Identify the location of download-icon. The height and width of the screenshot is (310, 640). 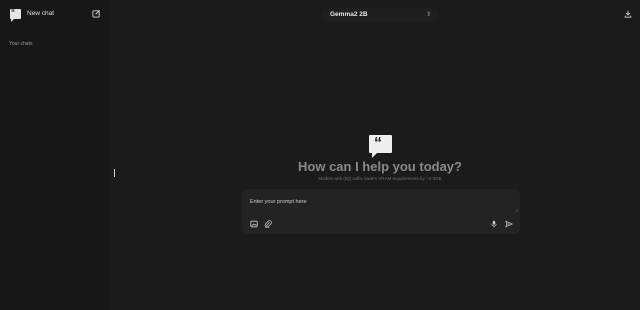
(628, 14).